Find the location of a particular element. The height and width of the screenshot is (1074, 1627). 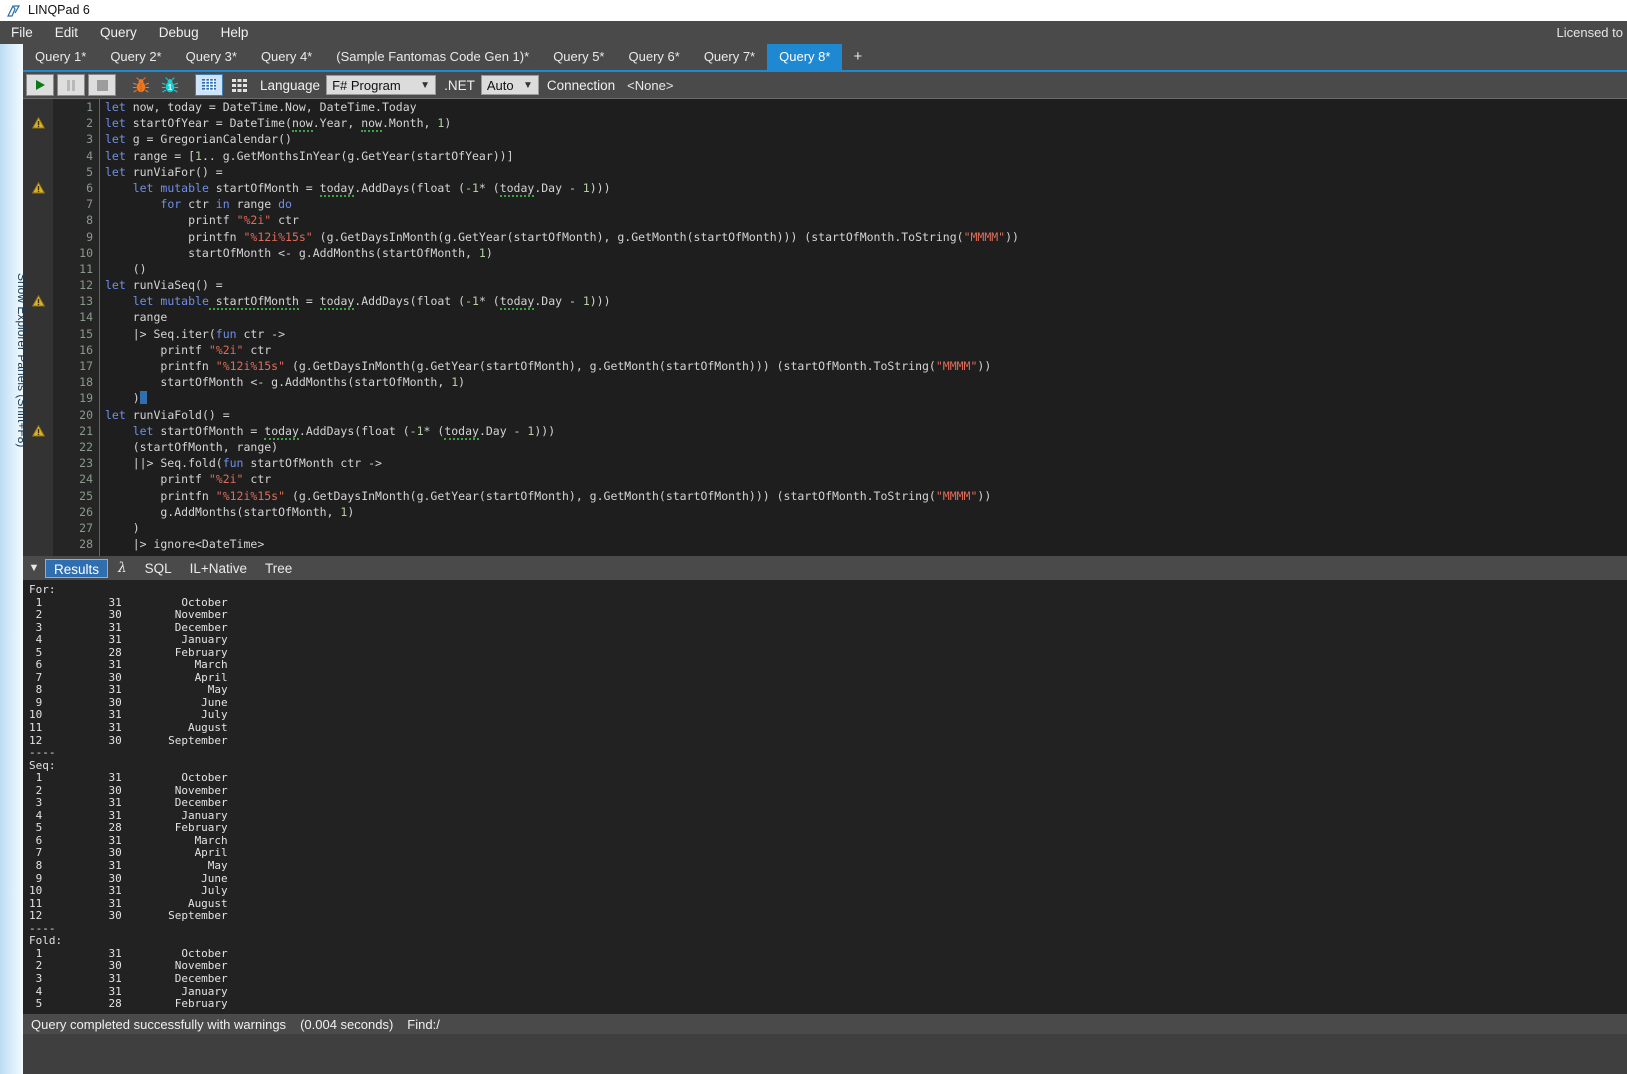

explorer-rail-label: Show Explorer Panels (Shift+F8) is located at coordinates (22, 360).